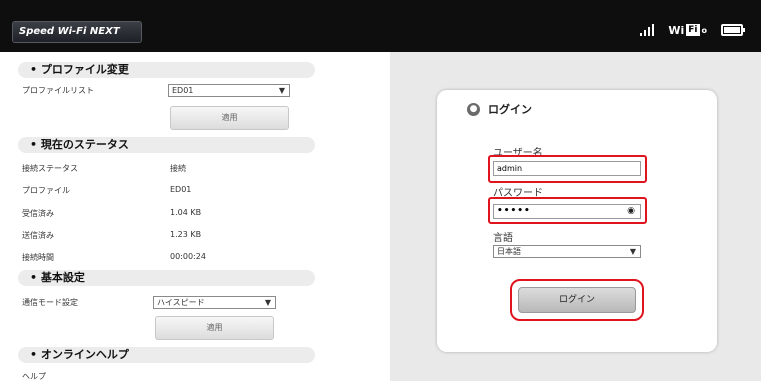 This screenshot has height=381, width=761. What do you see at coordinates (50, 302) in the screenshot?
I see `comm-mode-label: 通信モード設定` at bounding box center [50, 302].